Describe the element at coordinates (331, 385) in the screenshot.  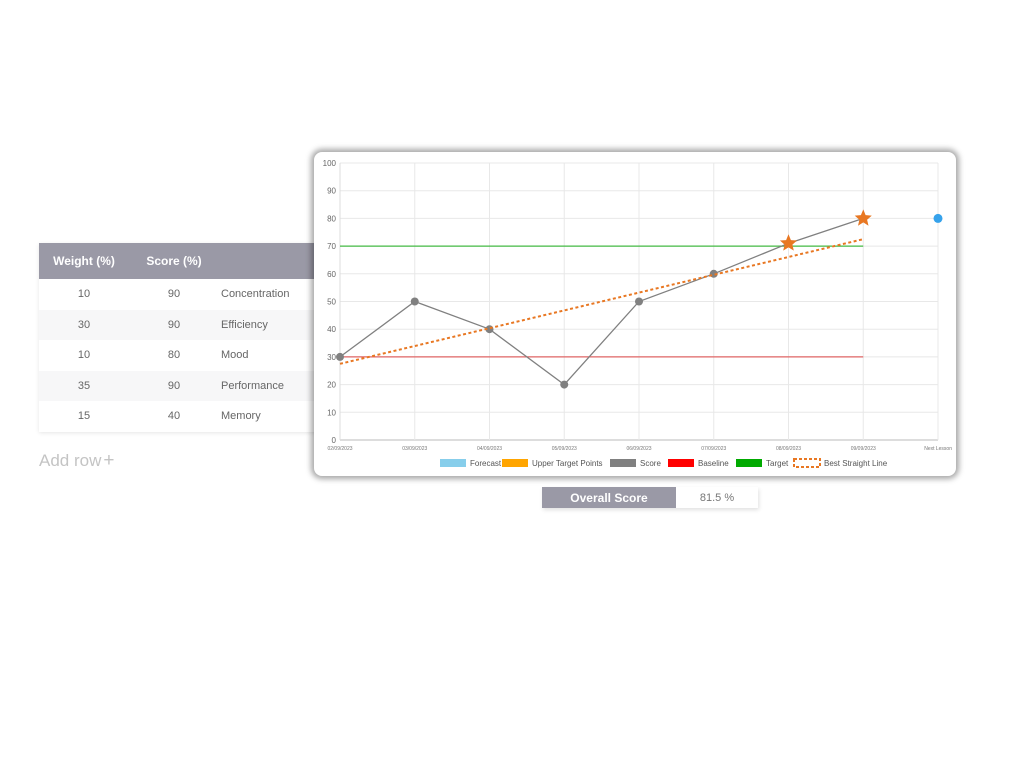
I see `y-tick-label: 20` at that location.